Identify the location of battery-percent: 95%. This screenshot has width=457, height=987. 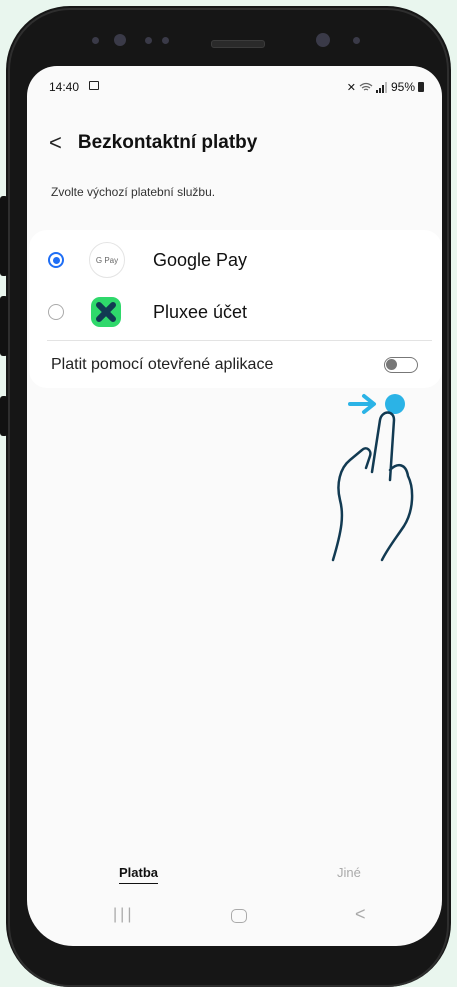
(402, 87).